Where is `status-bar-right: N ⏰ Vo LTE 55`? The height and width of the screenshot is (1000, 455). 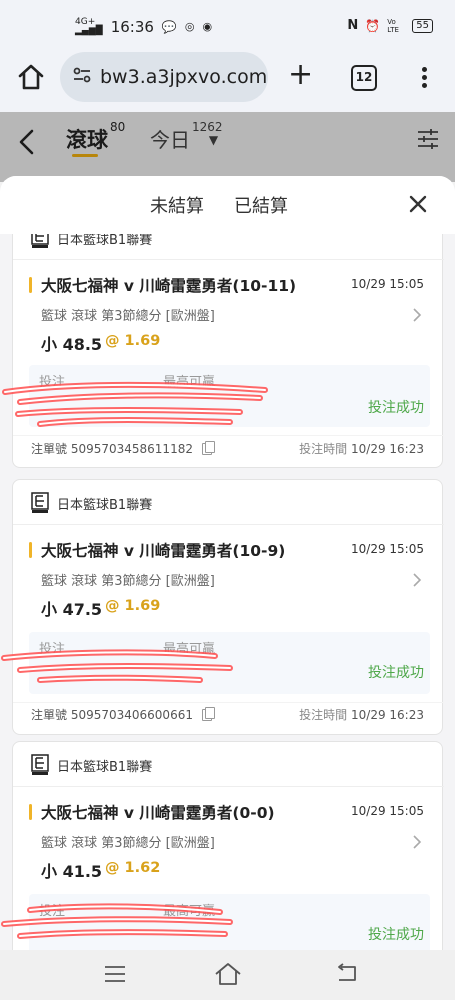 status-bar-right: N ⏰ Vo LTE 55 is located at coordinates (390, 26).